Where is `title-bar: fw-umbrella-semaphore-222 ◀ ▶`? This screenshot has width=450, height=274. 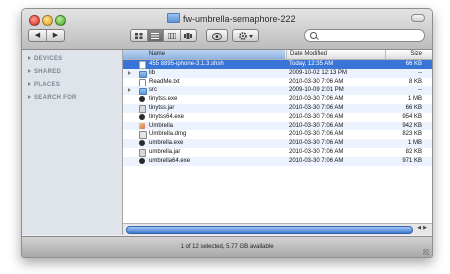
title-bar: fw-umbrella-semaphore-222 ◀ ▶ is located at coordinates (227, 29).